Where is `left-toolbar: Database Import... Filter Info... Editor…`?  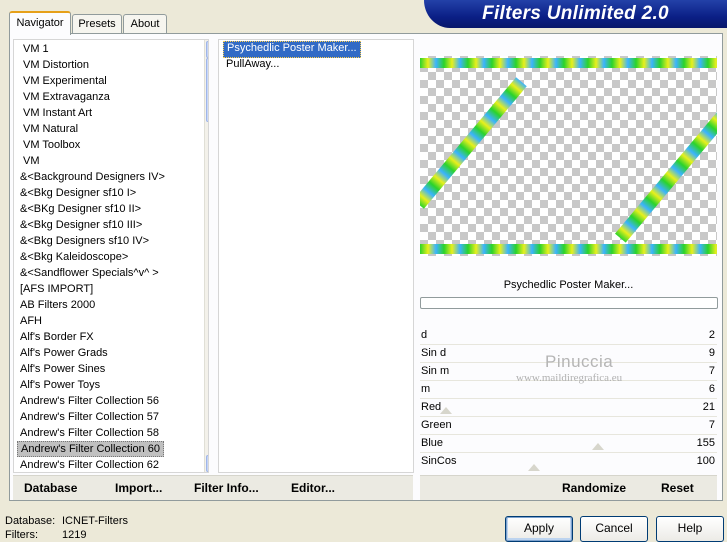 left-toolbar: Database Import... Filter Info... Editor… is located at coordinates (213, 487).